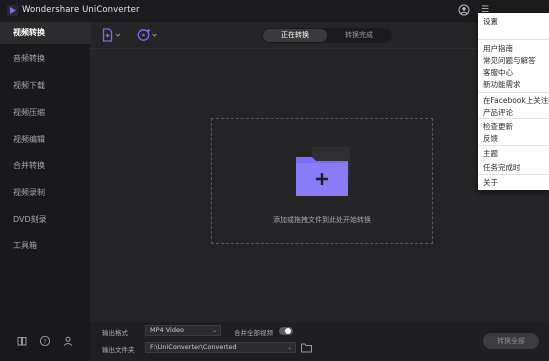 Image resolution: width=549 pixels, height=361 pixels. What do you see at coordinates (295, 35) in the screenshot?
I see `tab-converting: 正在转换` at bounding box center [295, 35].